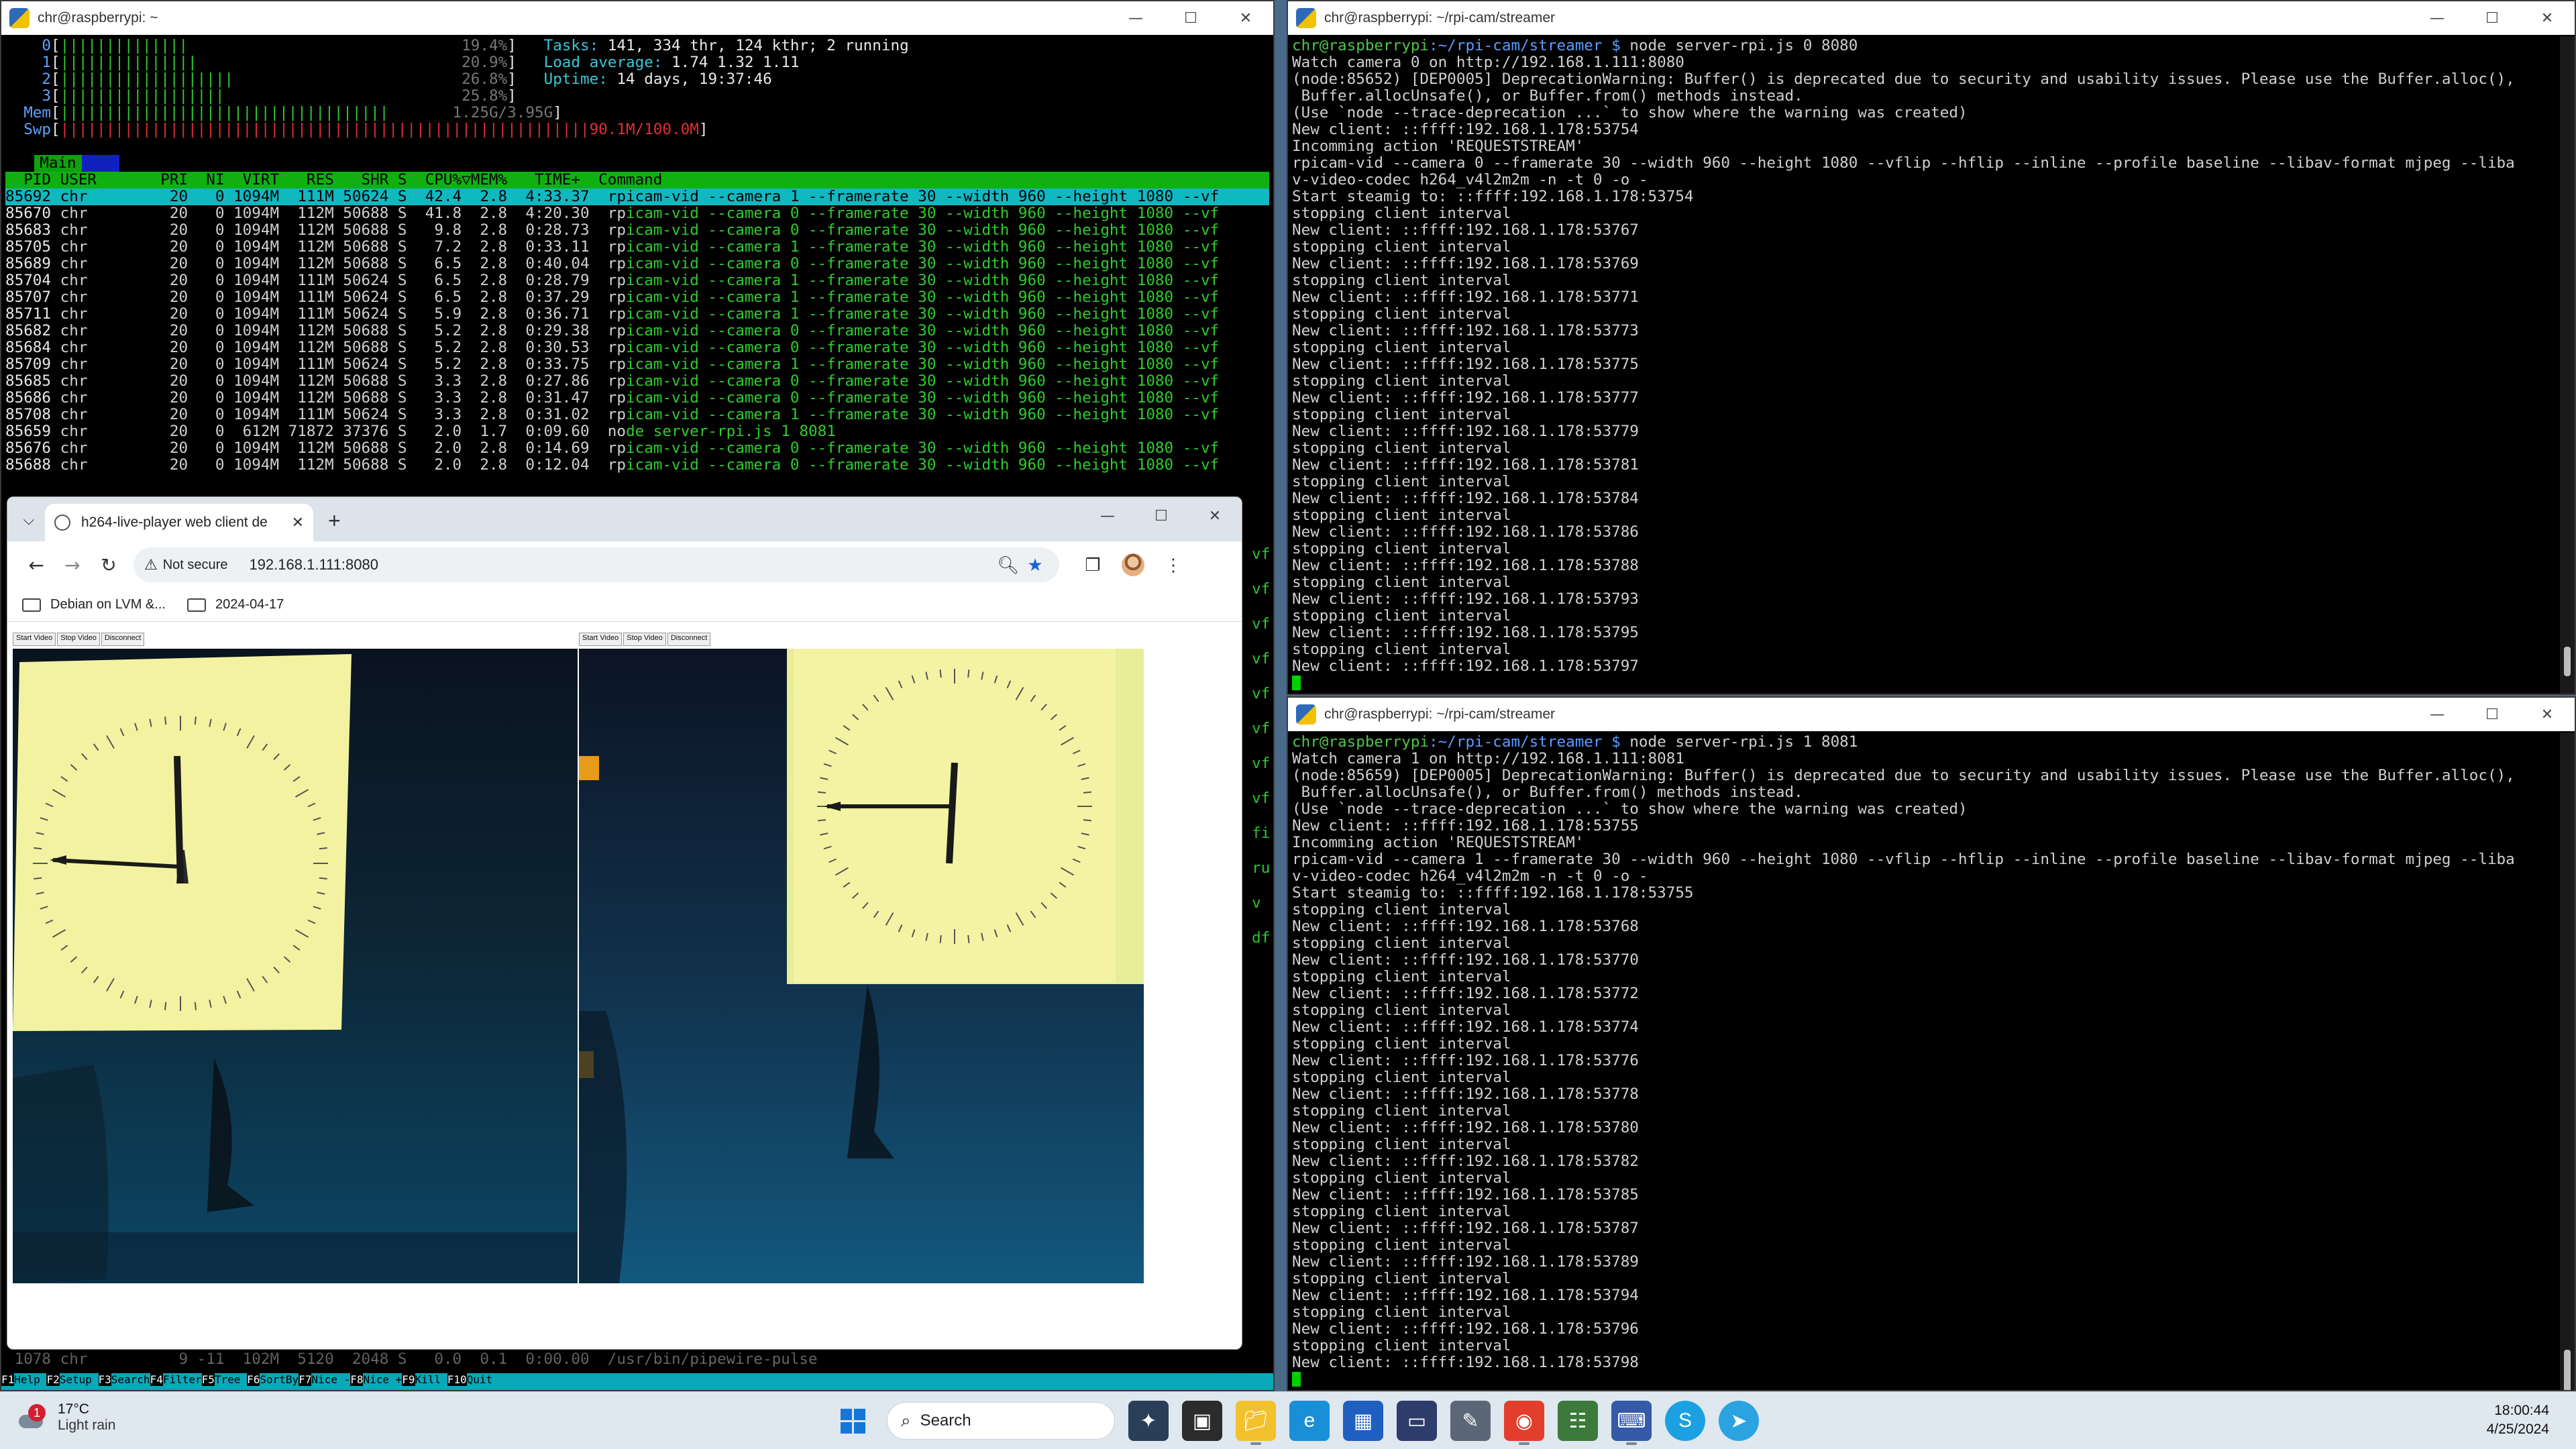  I want to click on cursor-line, so click(1931, 683).